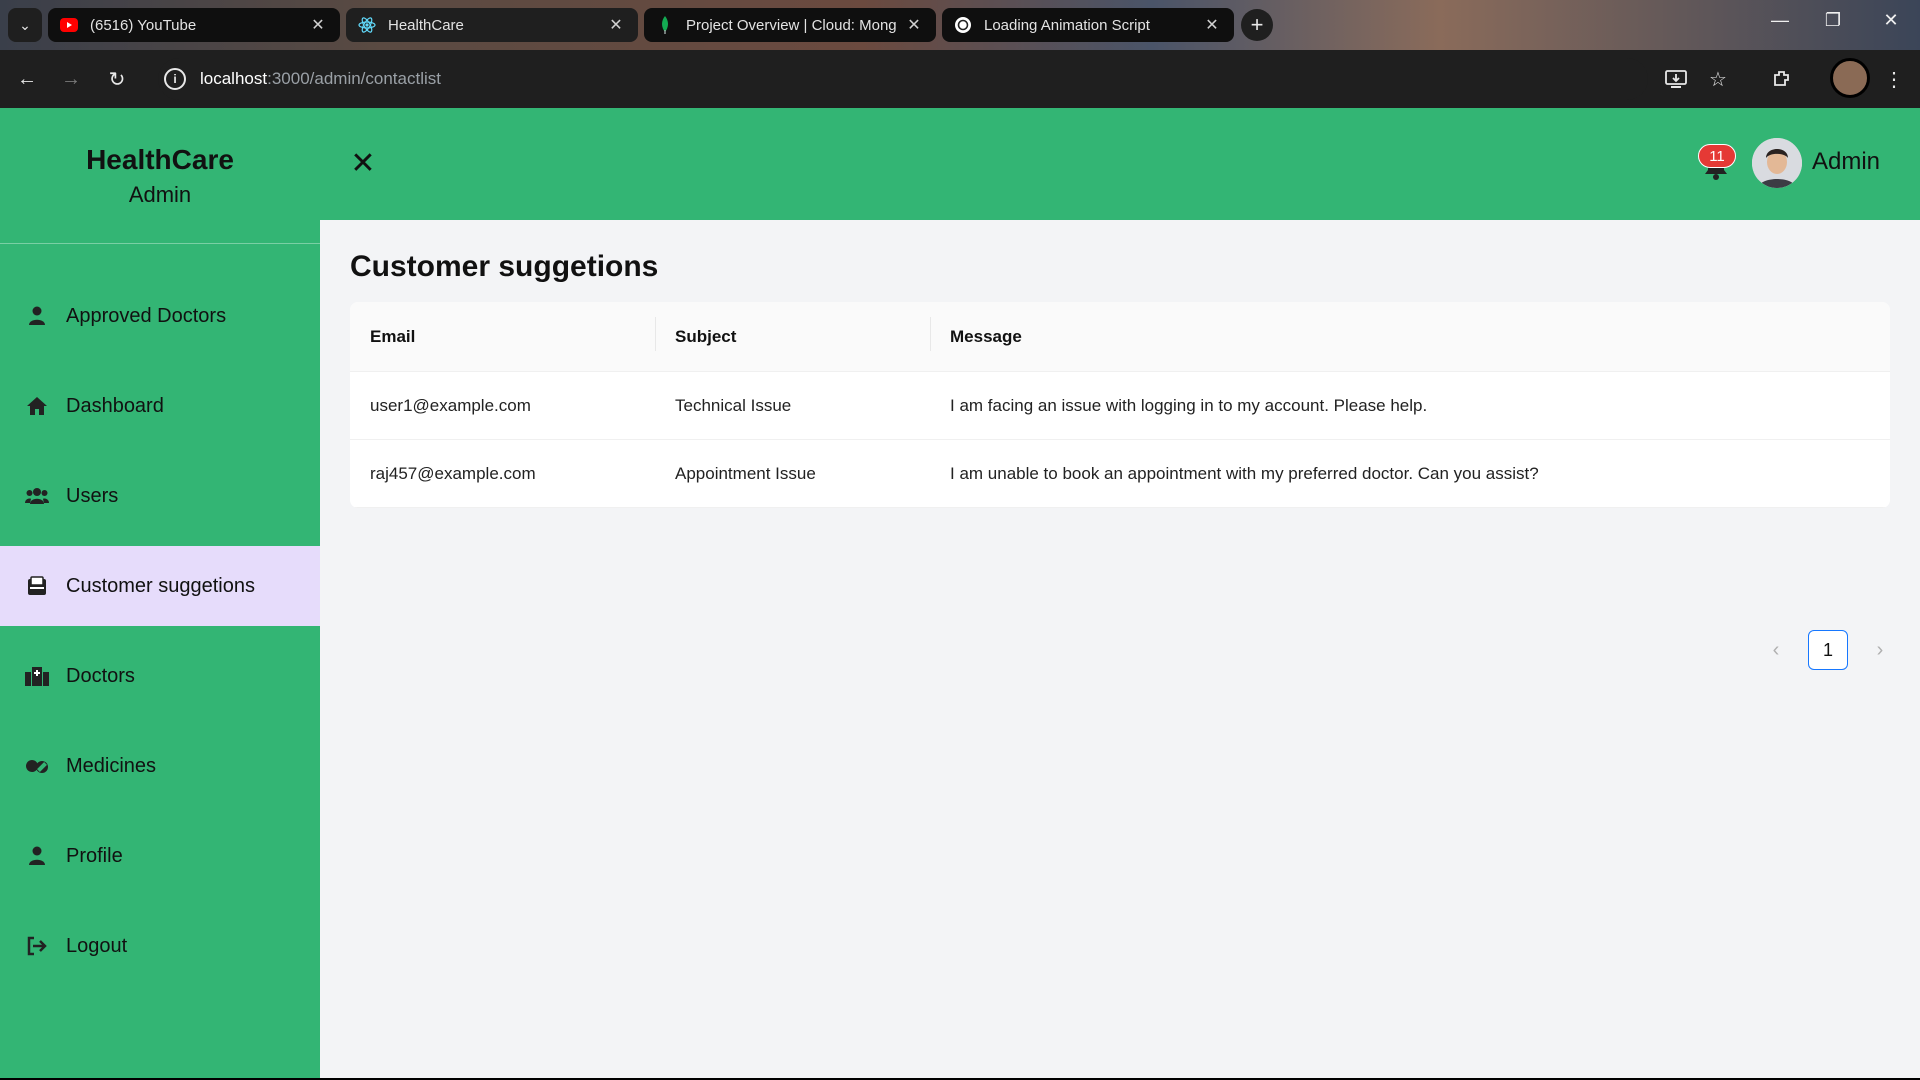  I want to click on sidebar-item-label: Logout, so click(97, 945).